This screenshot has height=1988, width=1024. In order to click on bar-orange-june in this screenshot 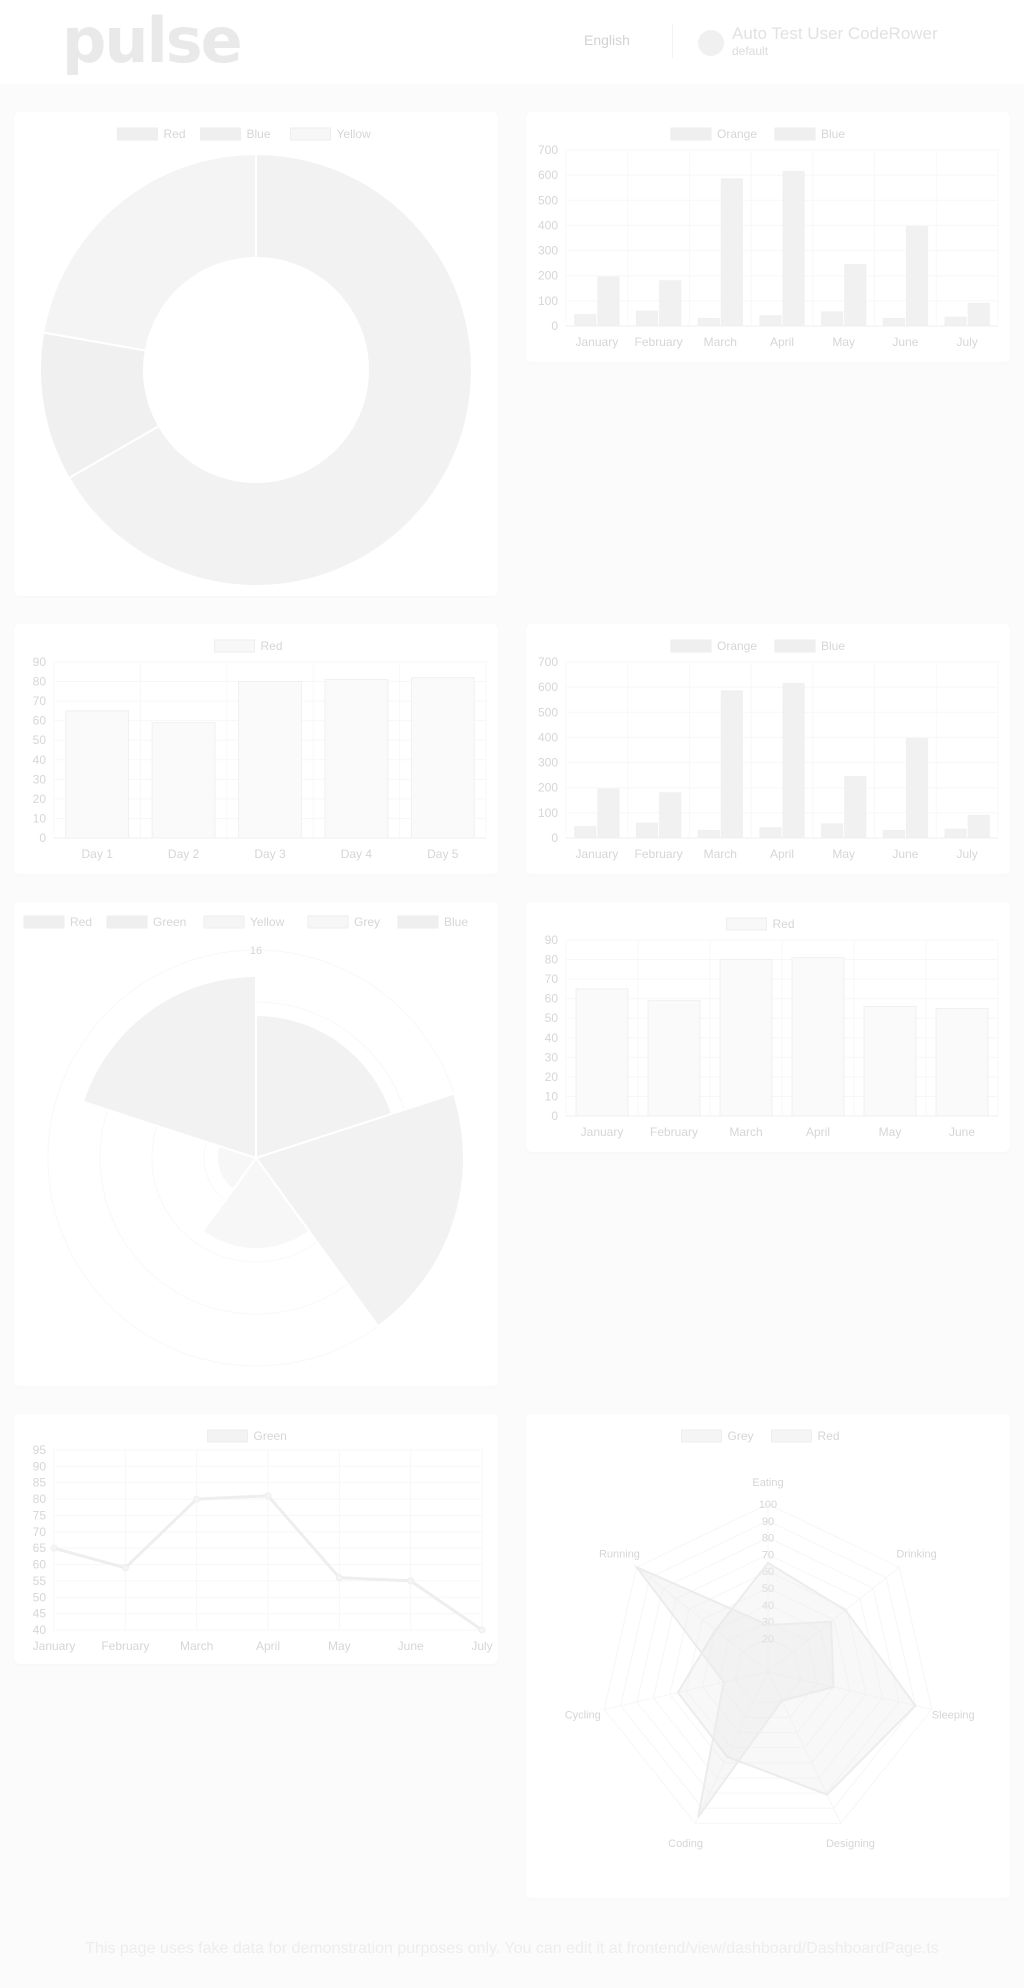, I will do `click(893, 322)`.